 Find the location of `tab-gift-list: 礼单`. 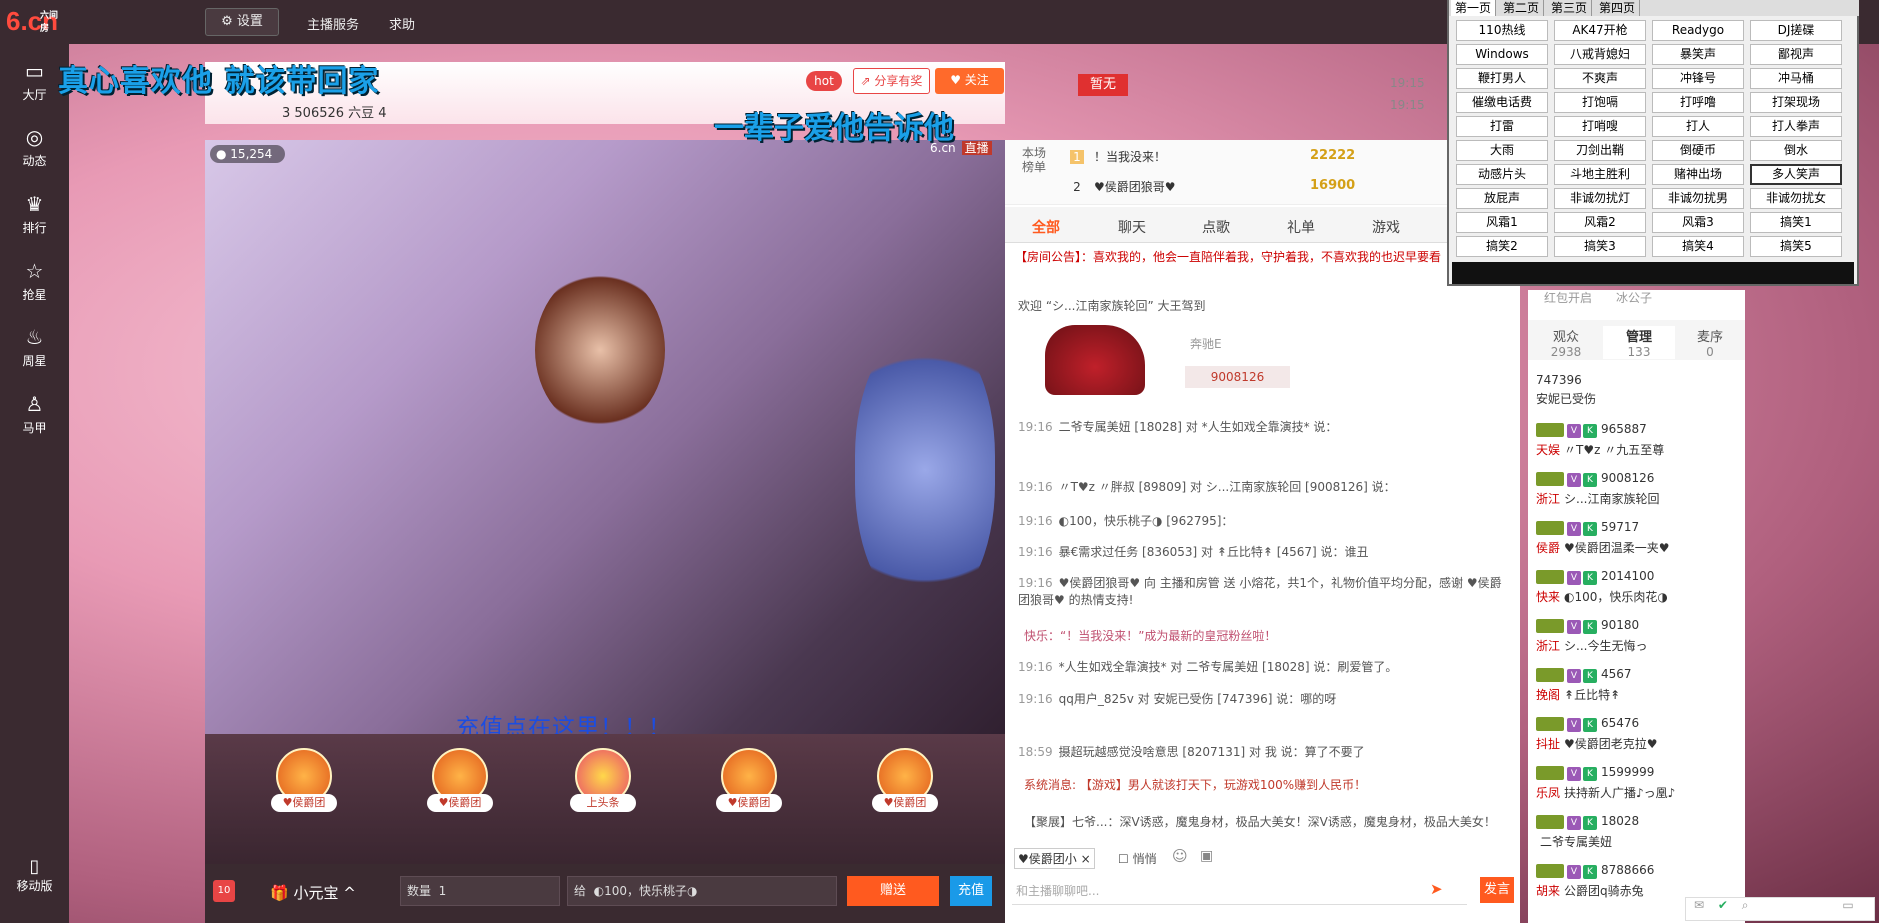

tab-gift-list: 礼单 is located at coordinates (1301, 227).